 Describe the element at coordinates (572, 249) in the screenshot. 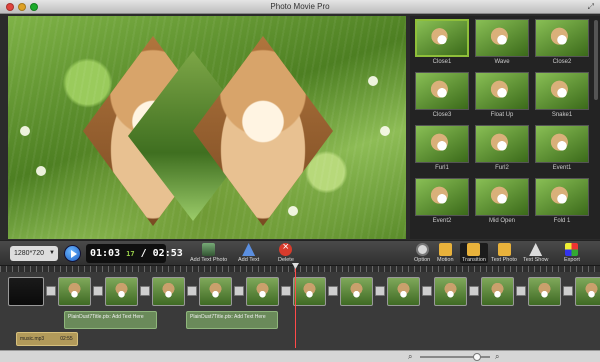

I see `export-icon` at that location.